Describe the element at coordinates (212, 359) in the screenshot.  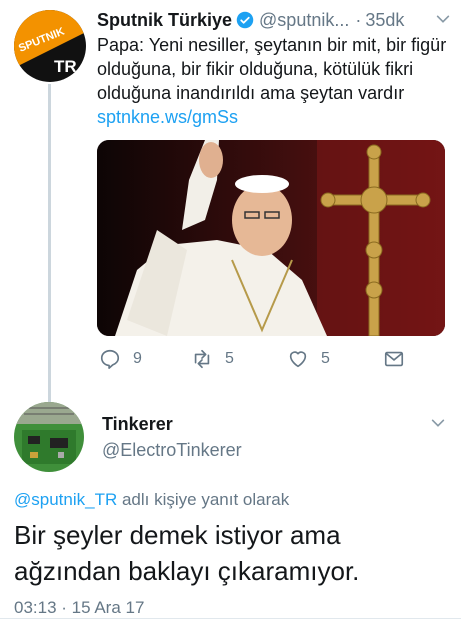
I see `retweet-action: 5` at that location.